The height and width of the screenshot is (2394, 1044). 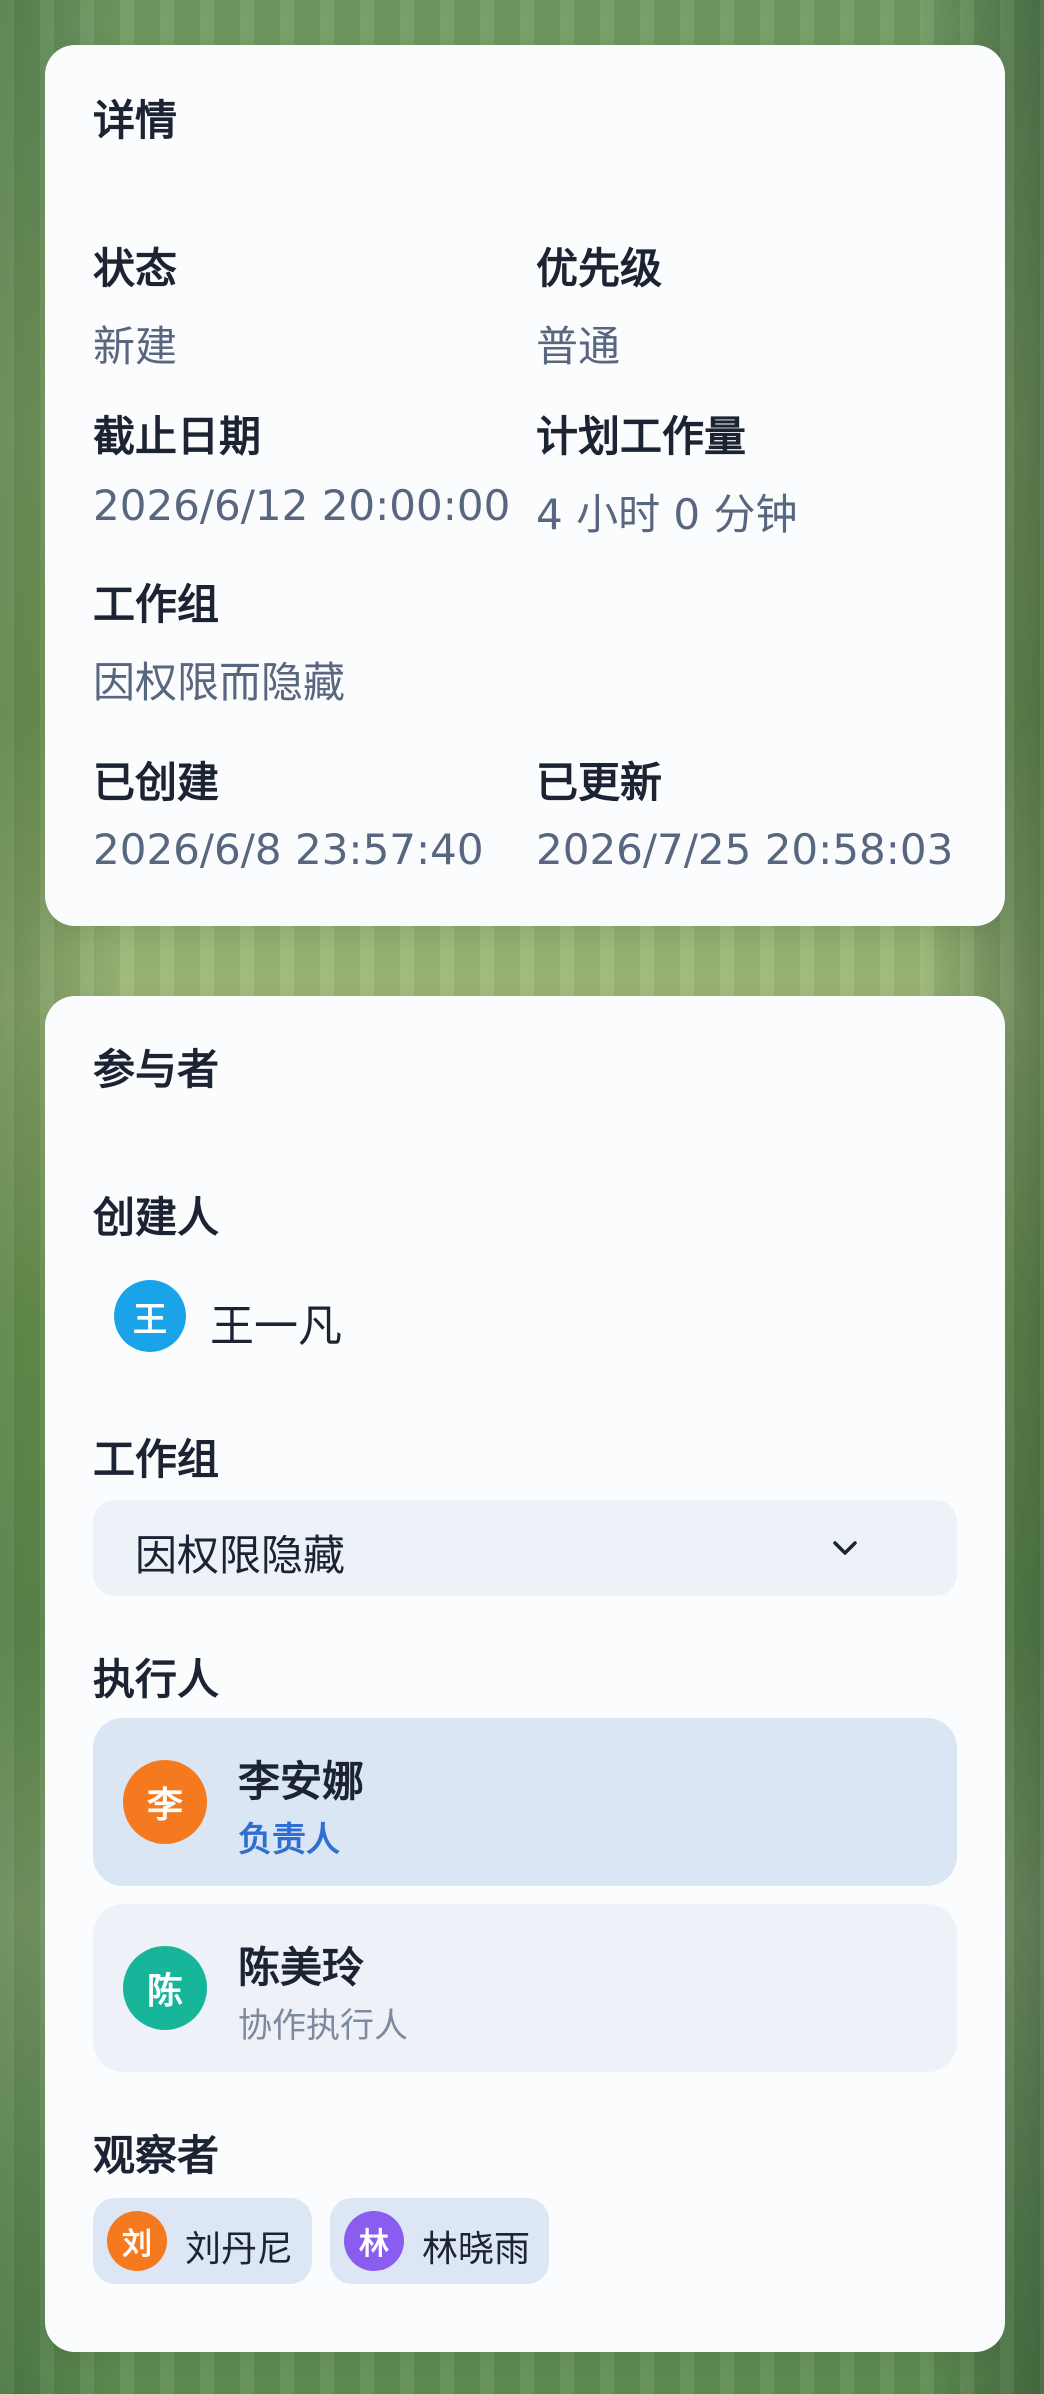 What do you see at coordinates (525, 1802) in the screenshot?
I see `assignee-item: 李 李安娜 负责人` at bounding box center [525, 1802].